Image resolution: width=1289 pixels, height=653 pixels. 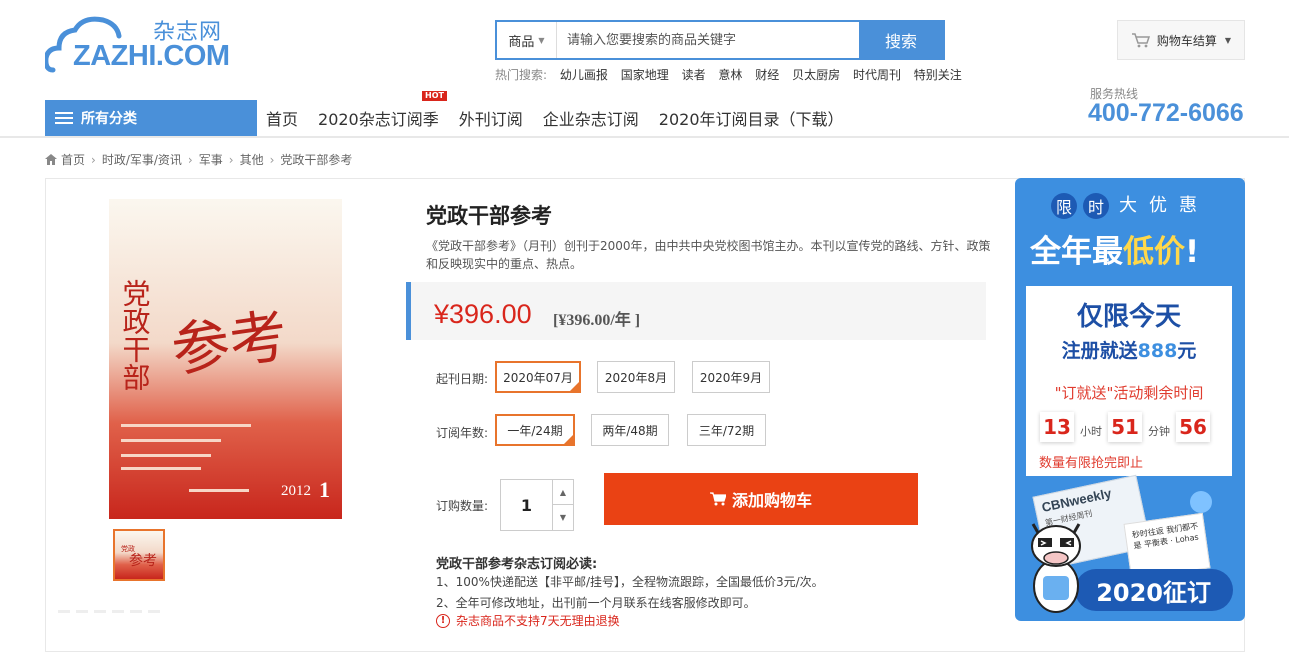 I want to click on site-logo: 杂志网 ZAZHI.COM, so click(x=142, y=44).